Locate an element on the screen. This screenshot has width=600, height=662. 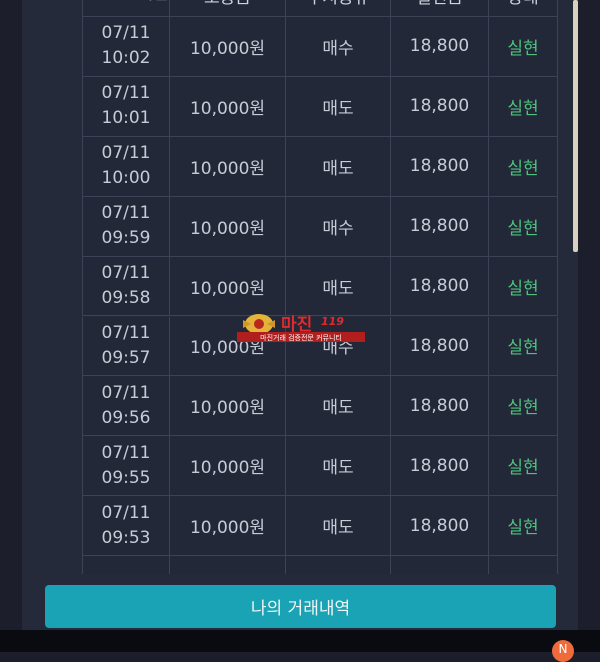
cell-time: 07/11 09:58 is located at coordinates (126, 286).